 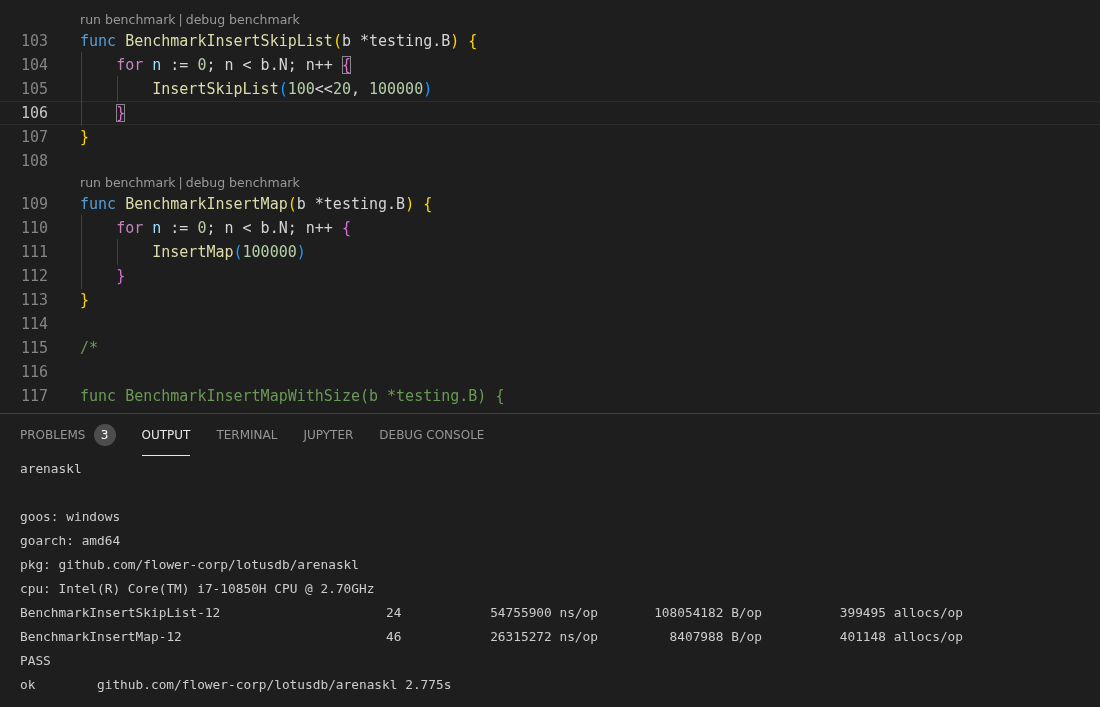 What do you see at coordinates (121, 612) in the screenshot?
I see `benchmark-cell-text: BenchmarkInsertSkipList-12` at bounding box center [121, 612].